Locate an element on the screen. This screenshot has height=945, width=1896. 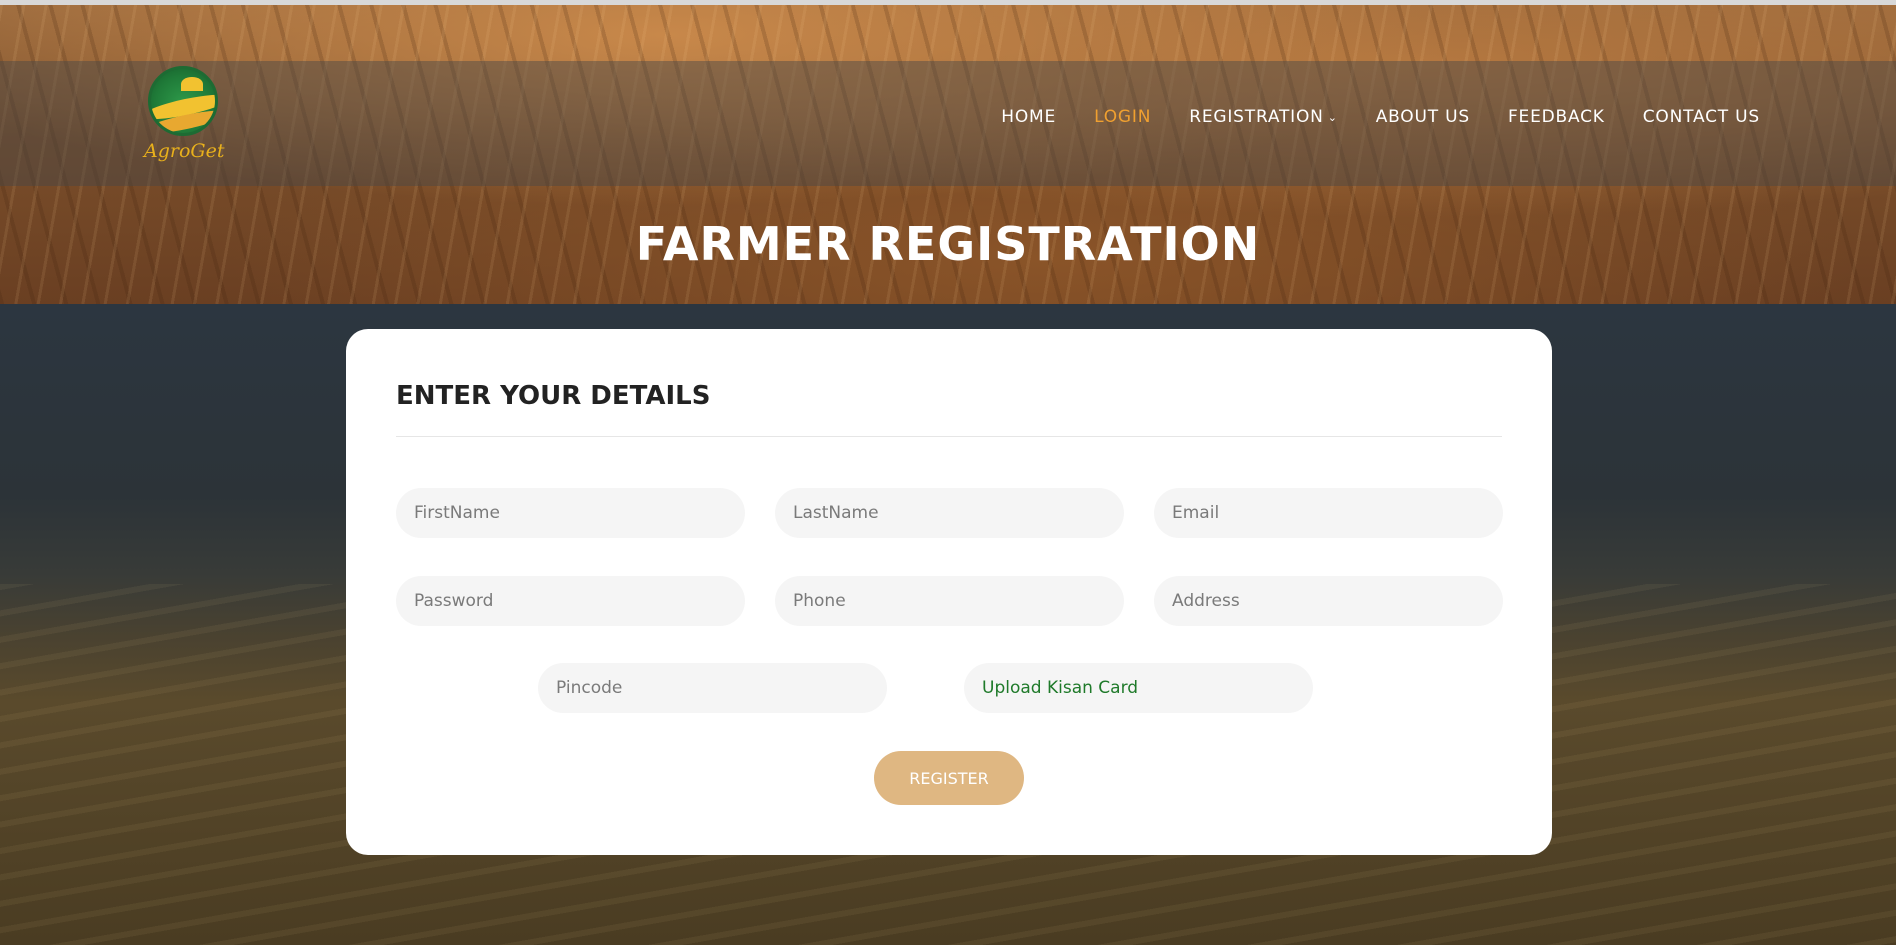
nav-contact: CONTACT US is located at coordinates (1701, 117).